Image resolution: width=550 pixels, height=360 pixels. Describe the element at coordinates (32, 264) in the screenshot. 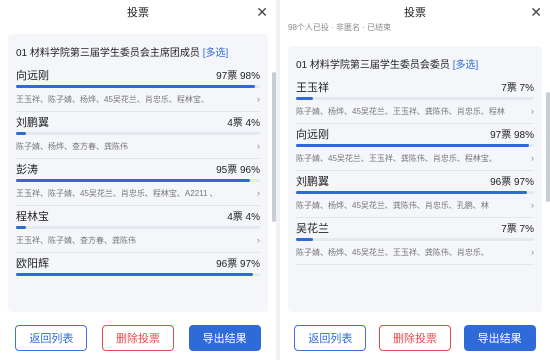

I see `option-name: 欧阳辉` at that location.